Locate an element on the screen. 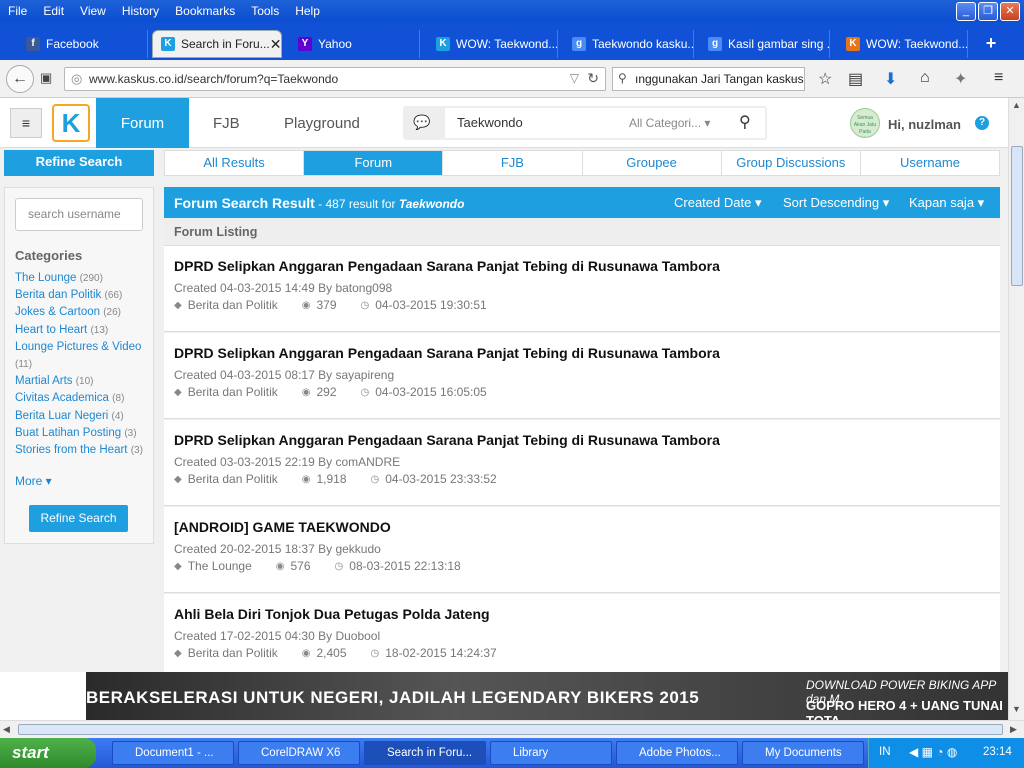 This screenshot has width=1024, height=768. time-range-select: Kapan saja ▾ is located at coordinates (946, 203).